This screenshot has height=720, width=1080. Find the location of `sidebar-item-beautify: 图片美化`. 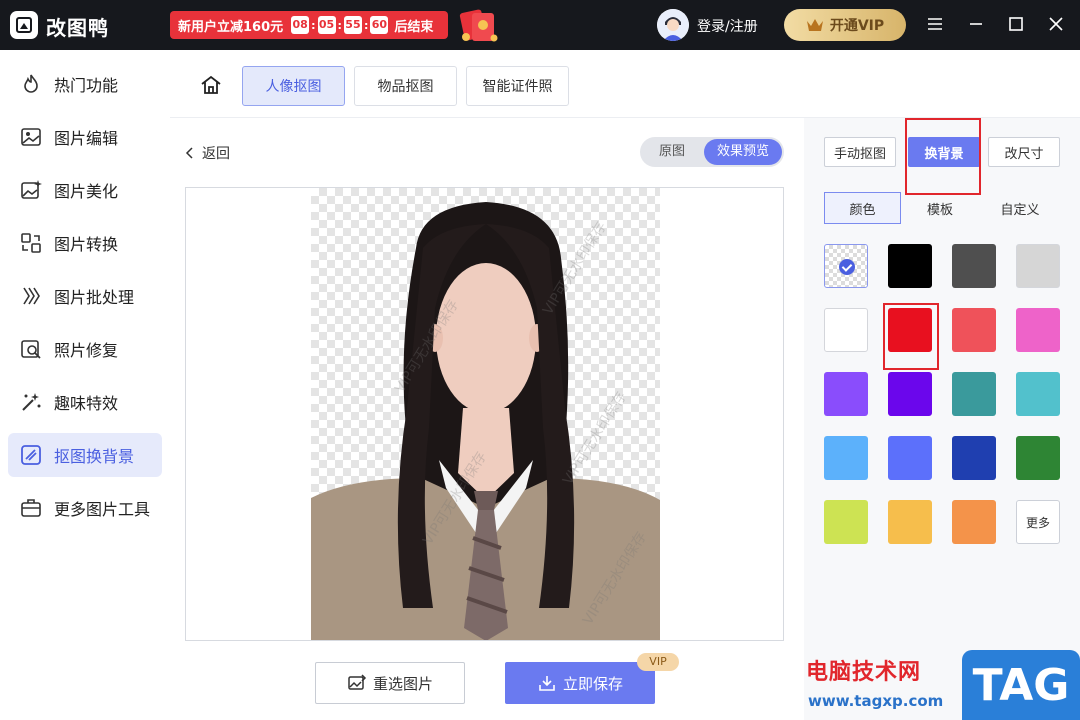

sidebar-item-beautify: 图片美化 is located at coordinates (85, 190).